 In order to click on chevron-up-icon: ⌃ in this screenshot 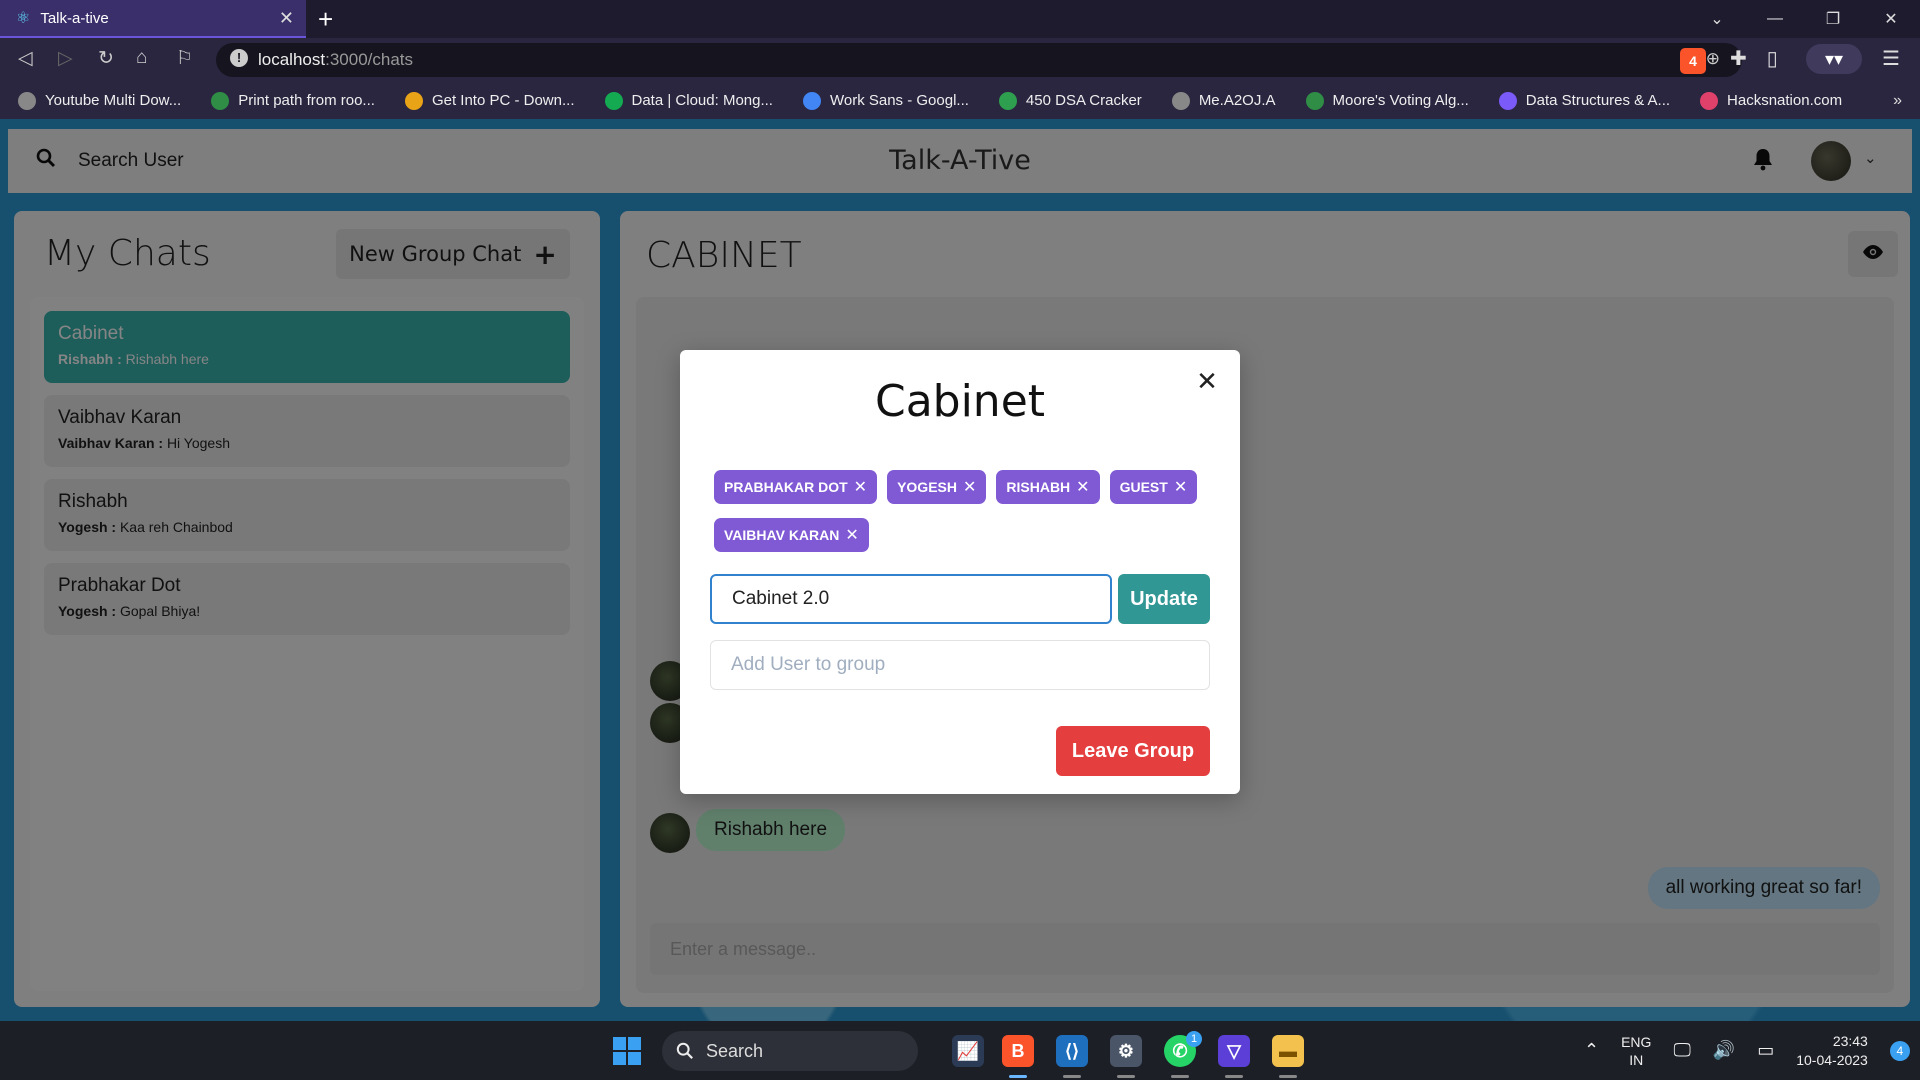, I will do `click(1591, 1050)`.